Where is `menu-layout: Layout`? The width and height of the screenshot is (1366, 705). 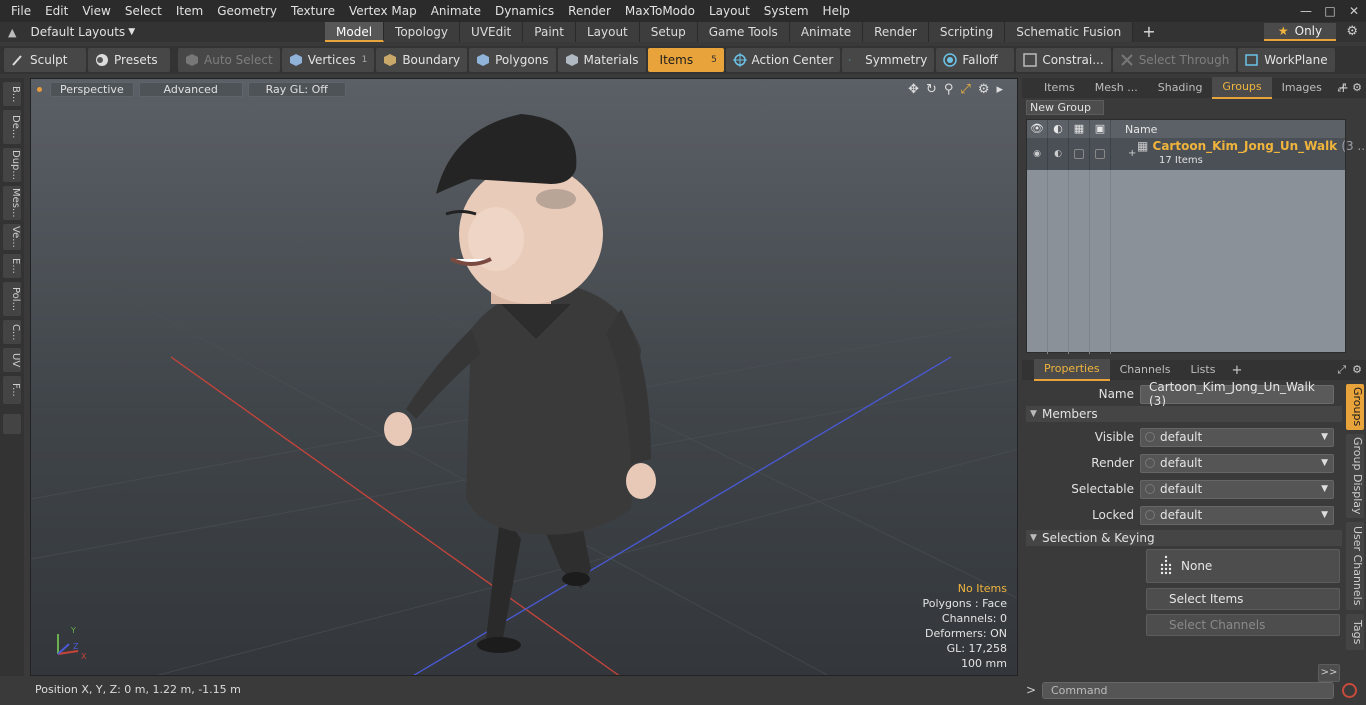
menu-layout: Layout is located at coordinates (729, 11).